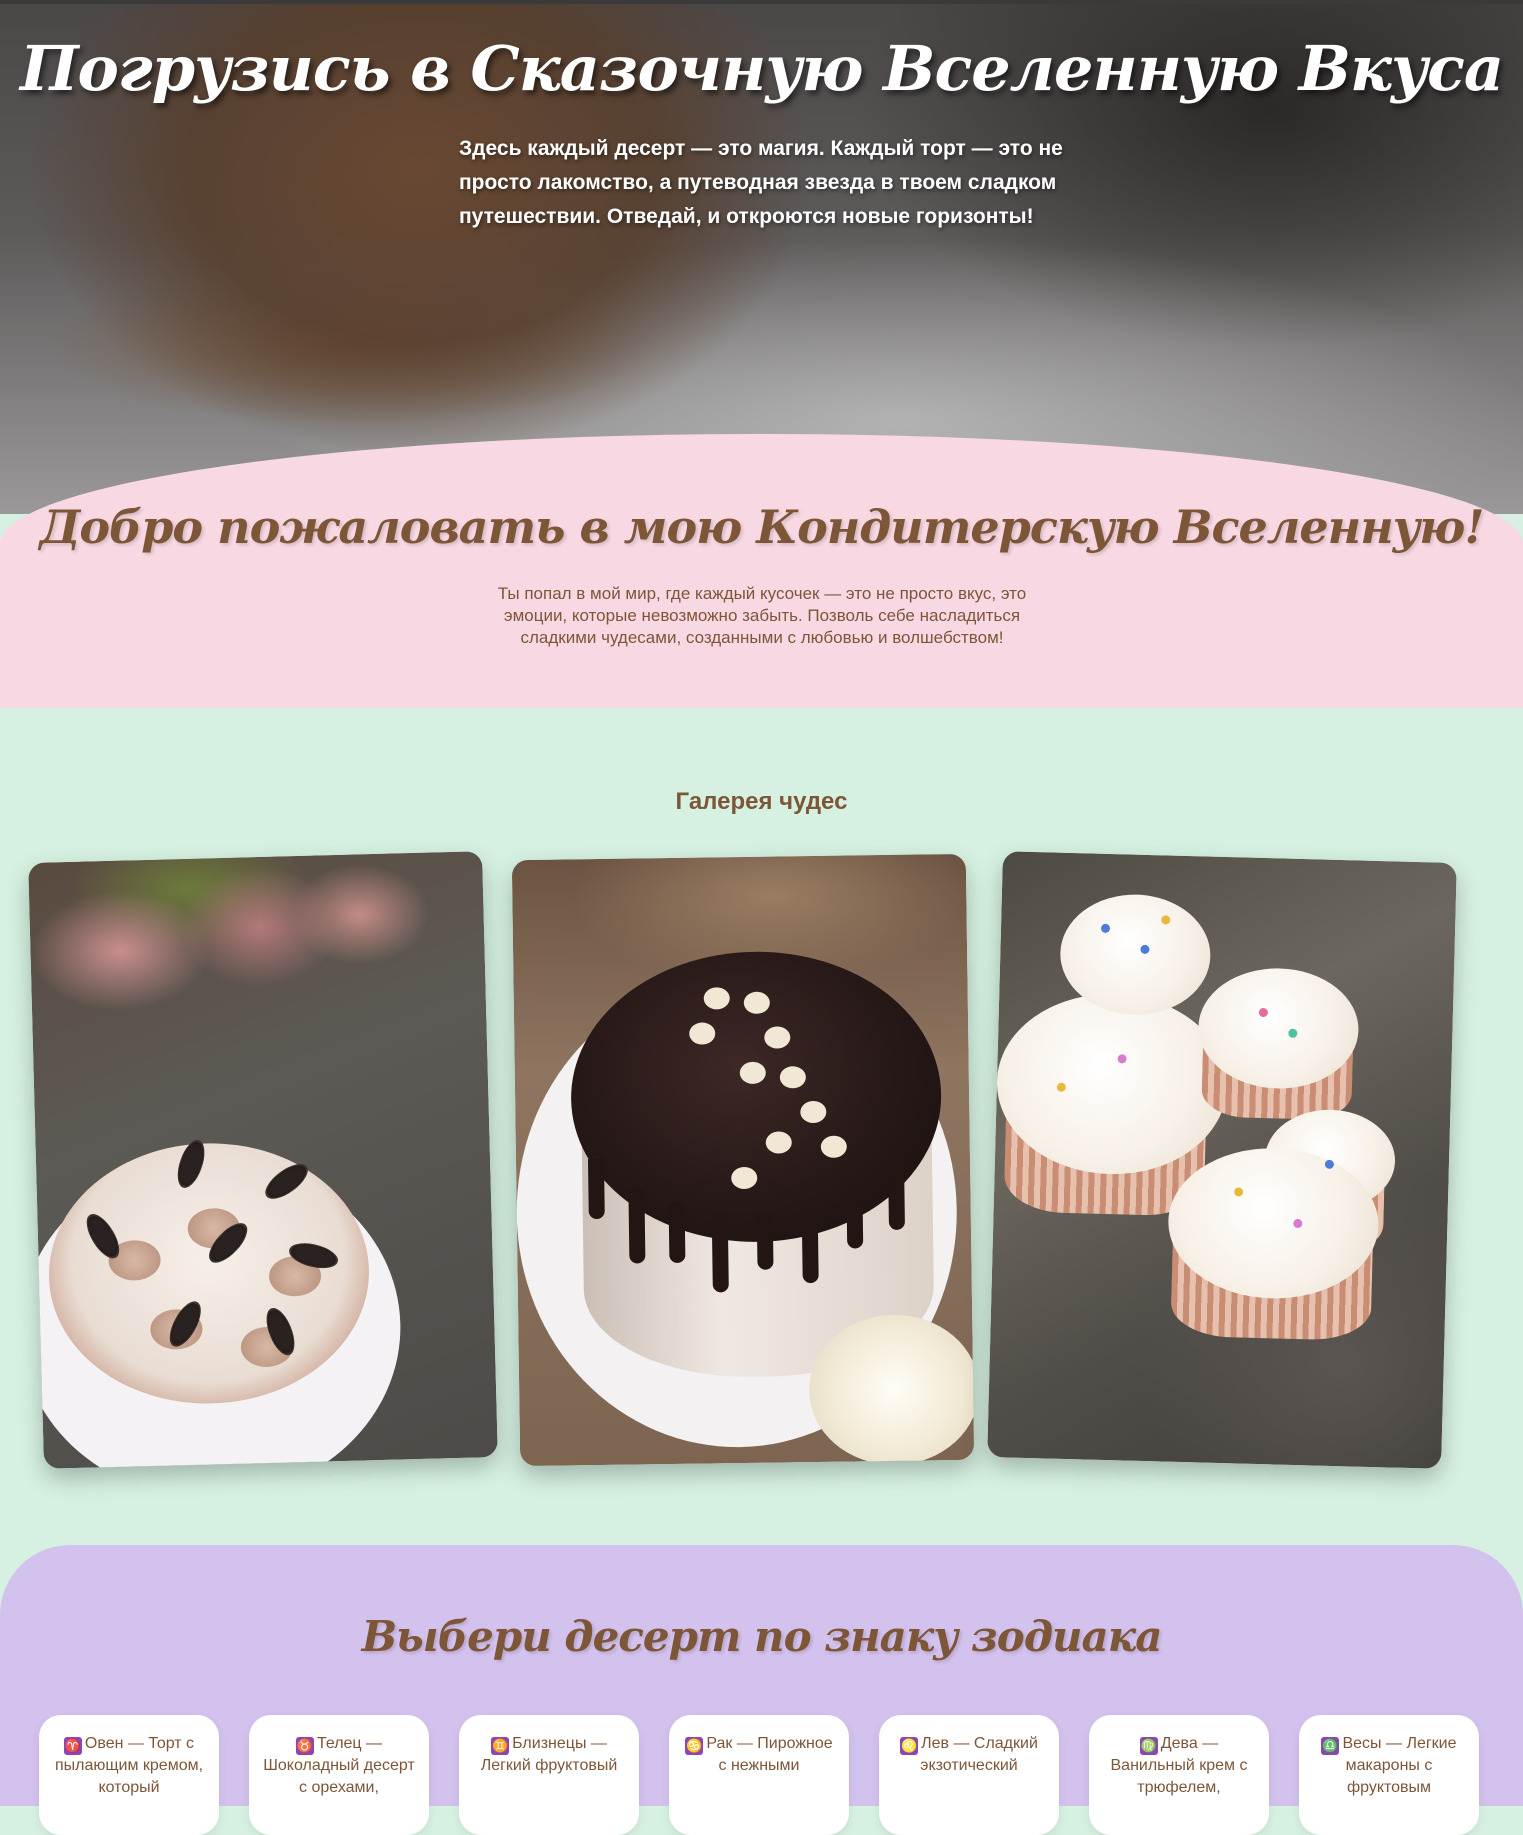  Describe the element at coordinates (762, 1636) in the screenshot. I see `zodiac-title: Выбери десерт по знаку зодиака` at that location.